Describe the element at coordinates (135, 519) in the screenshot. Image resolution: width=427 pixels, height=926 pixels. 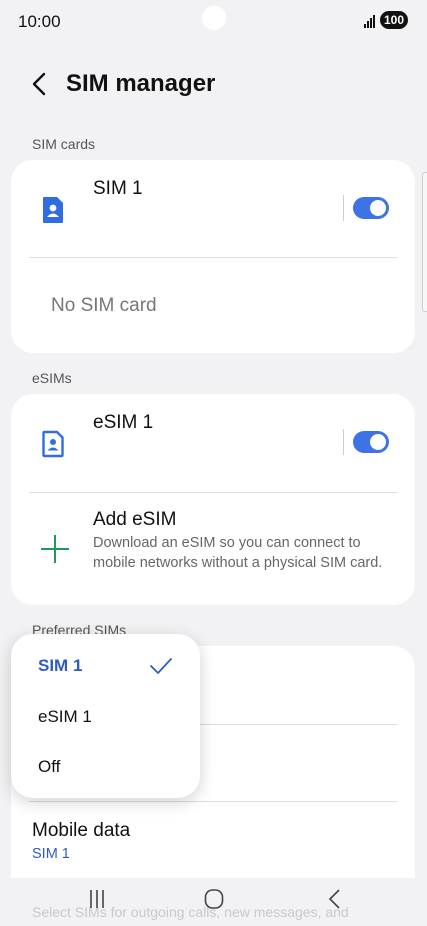
I see `add-esim-title: Add eSIM` at that location.